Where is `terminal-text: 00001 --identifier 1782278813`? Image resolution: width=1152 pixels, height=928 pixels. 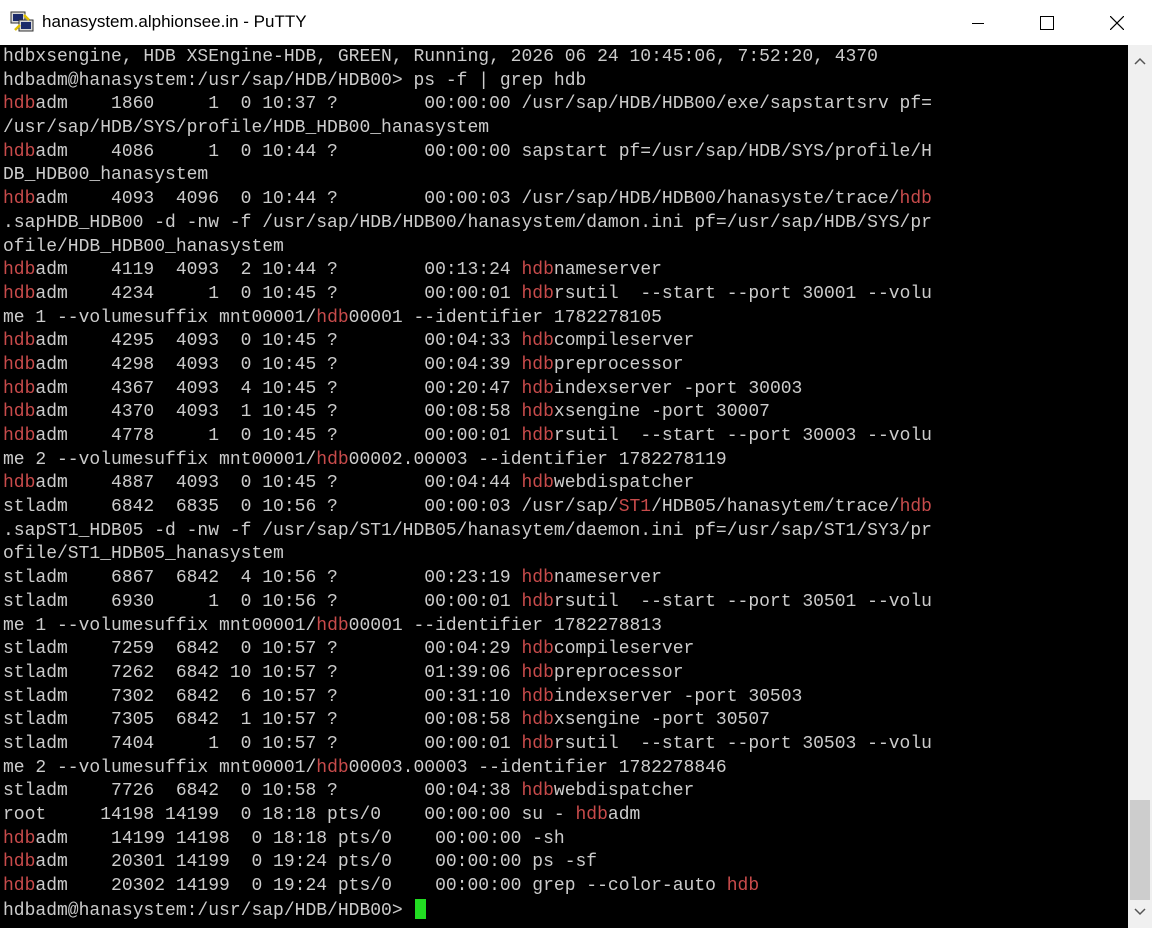 terminal-text: 00001 --identifier 1782278813 is located at coordinates (505, 625).